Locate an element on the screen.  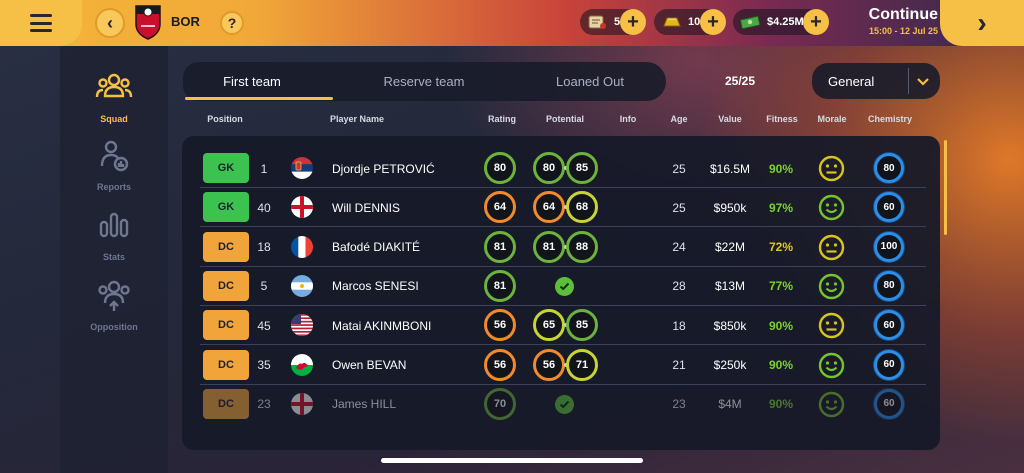
table-row: DC 5 Marcos SENESI 81 28 $13M 77% 80 is located at coordinates (563, 286).